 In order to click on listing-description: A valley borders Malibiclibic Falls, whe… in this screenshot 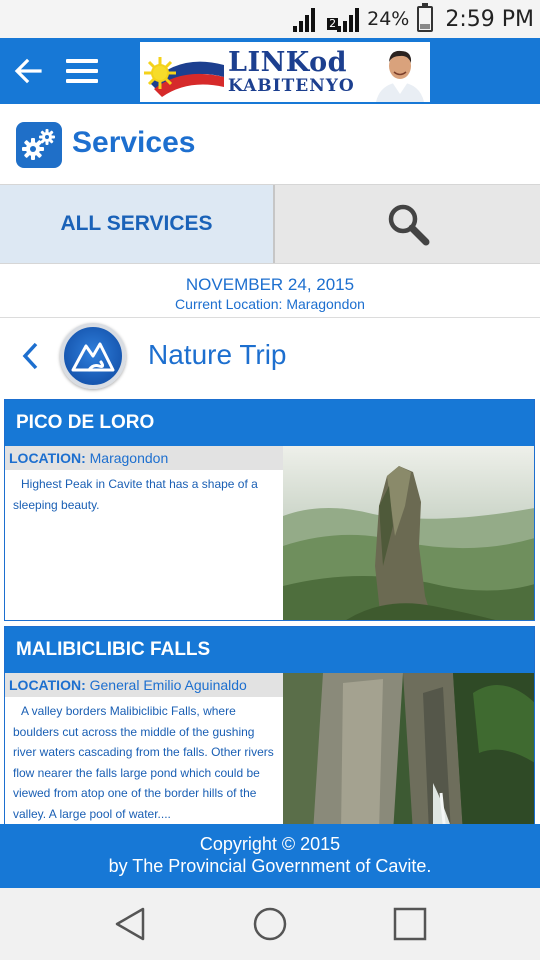, I will do `click(143, 762)`.